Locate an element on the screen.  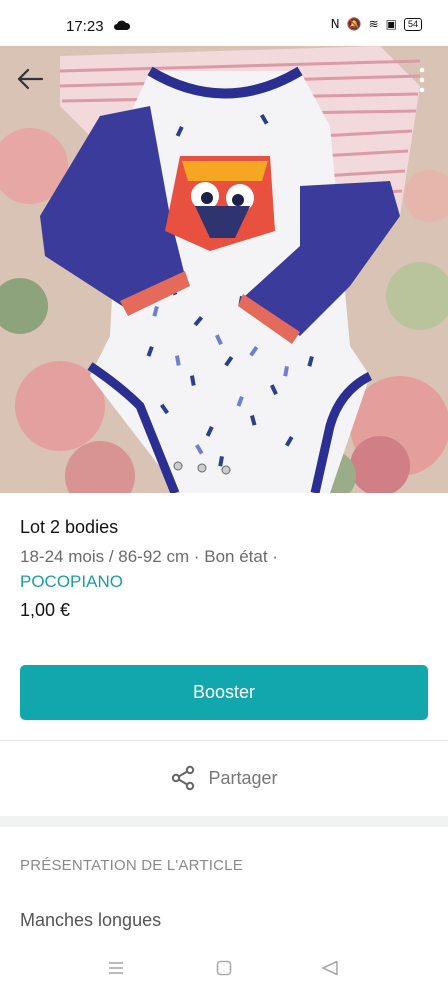
boost-button: Booster is located at coordinates (224, 692).